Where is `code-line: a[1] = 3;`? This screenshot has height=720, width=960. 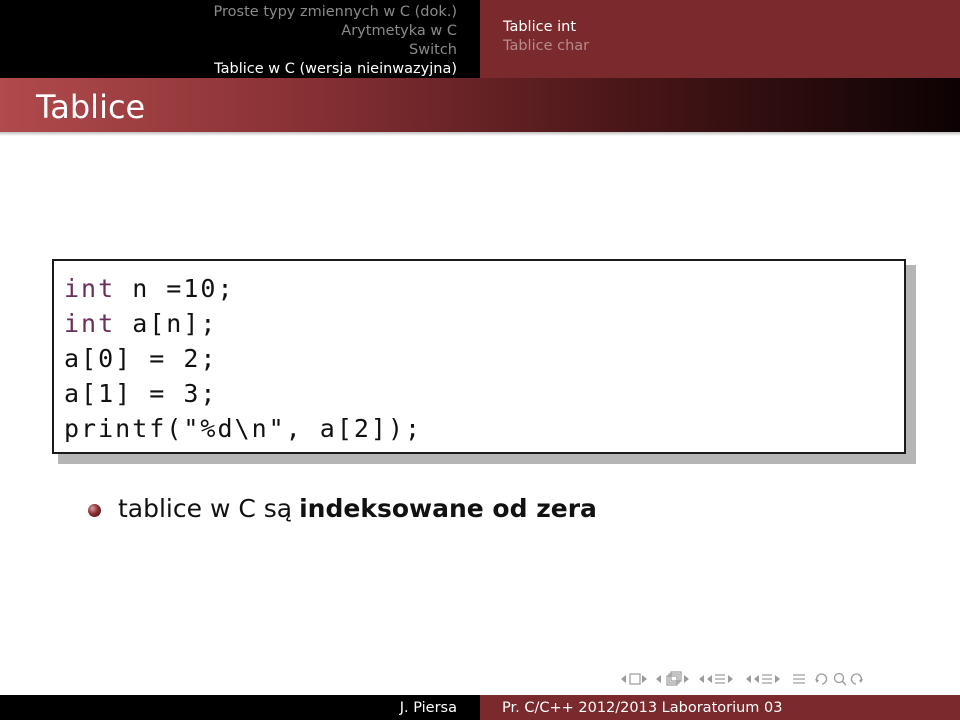 code-line: a[1] = 3; is located at coordinates (484, 393).